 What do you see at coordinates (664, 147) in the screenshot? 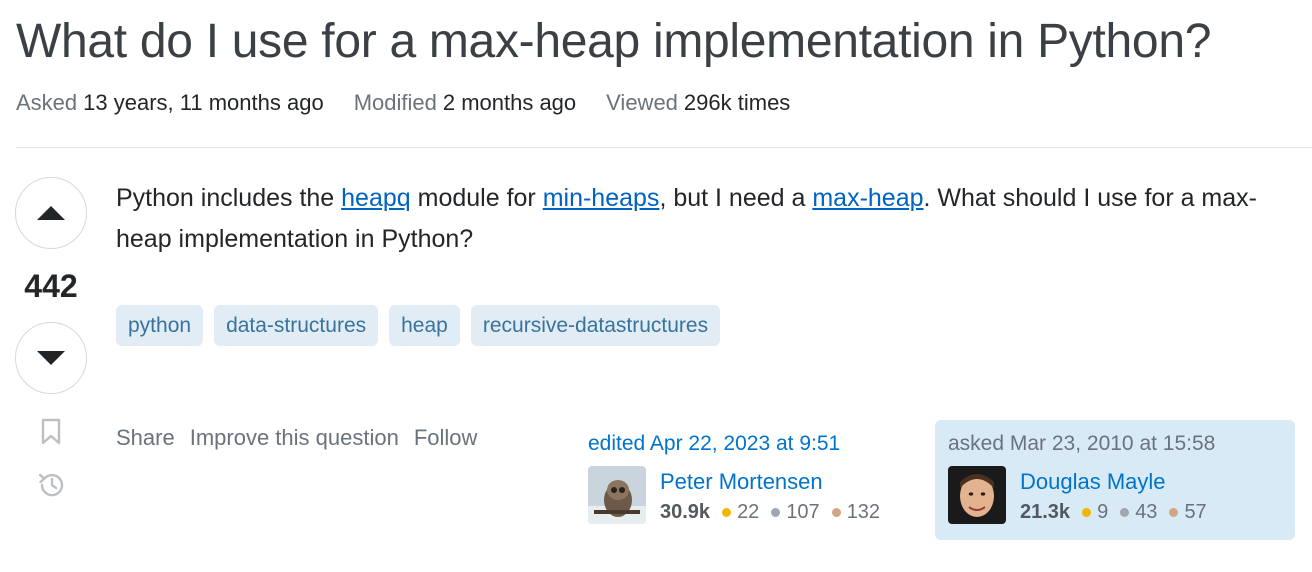
I see `header-divider` at bounding box center [664, 147].